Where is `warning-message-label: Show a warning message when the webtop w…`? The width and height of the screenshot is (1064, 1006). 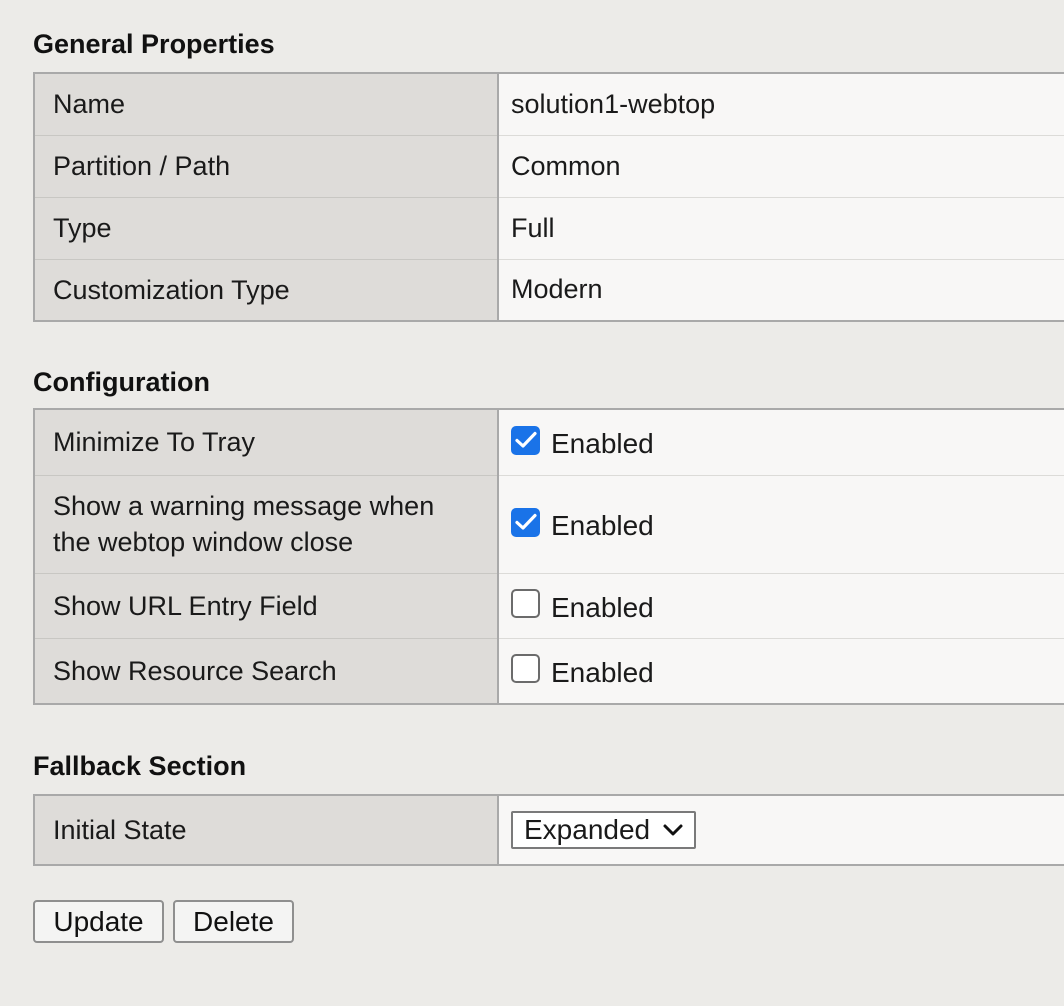
warning-message-label: Show a warning message when the webtop w… is located at coordinates (266, 524).